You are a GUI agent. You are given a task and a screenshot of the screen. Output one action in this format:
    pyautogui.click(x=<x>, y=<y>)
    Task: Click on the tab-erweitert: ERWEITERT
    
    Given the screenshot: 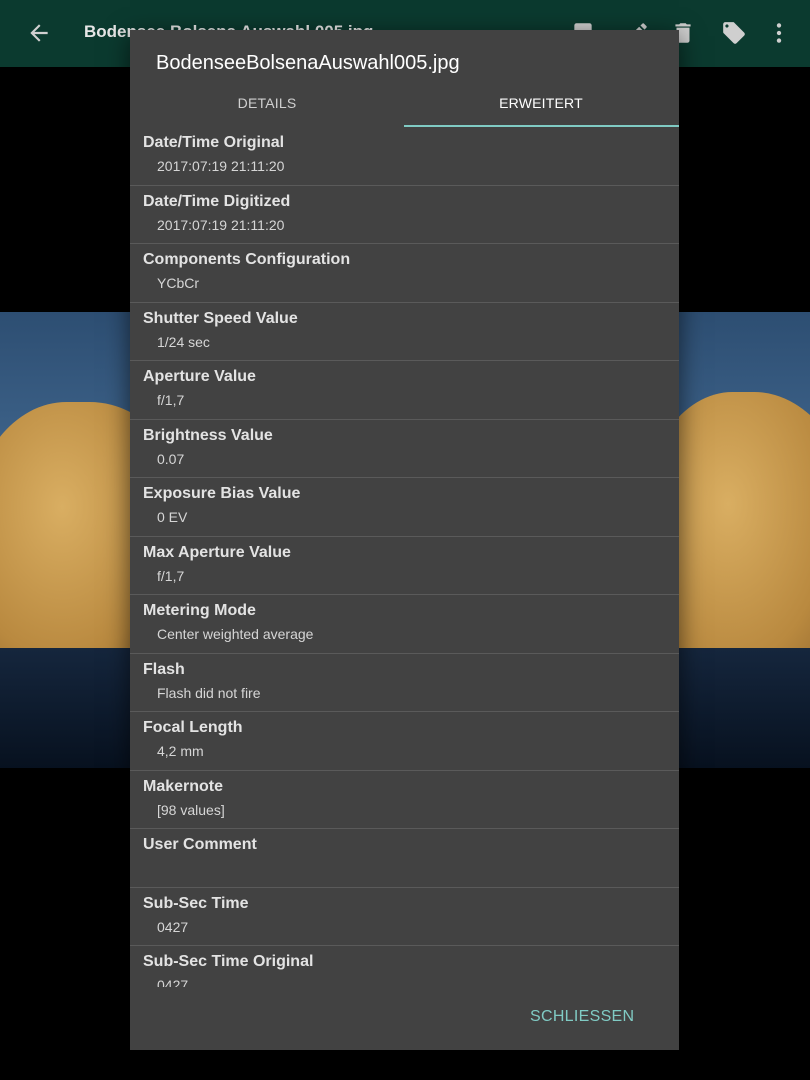 What is the action you would take?
    pyautogui.click(x=541, y=110)
    